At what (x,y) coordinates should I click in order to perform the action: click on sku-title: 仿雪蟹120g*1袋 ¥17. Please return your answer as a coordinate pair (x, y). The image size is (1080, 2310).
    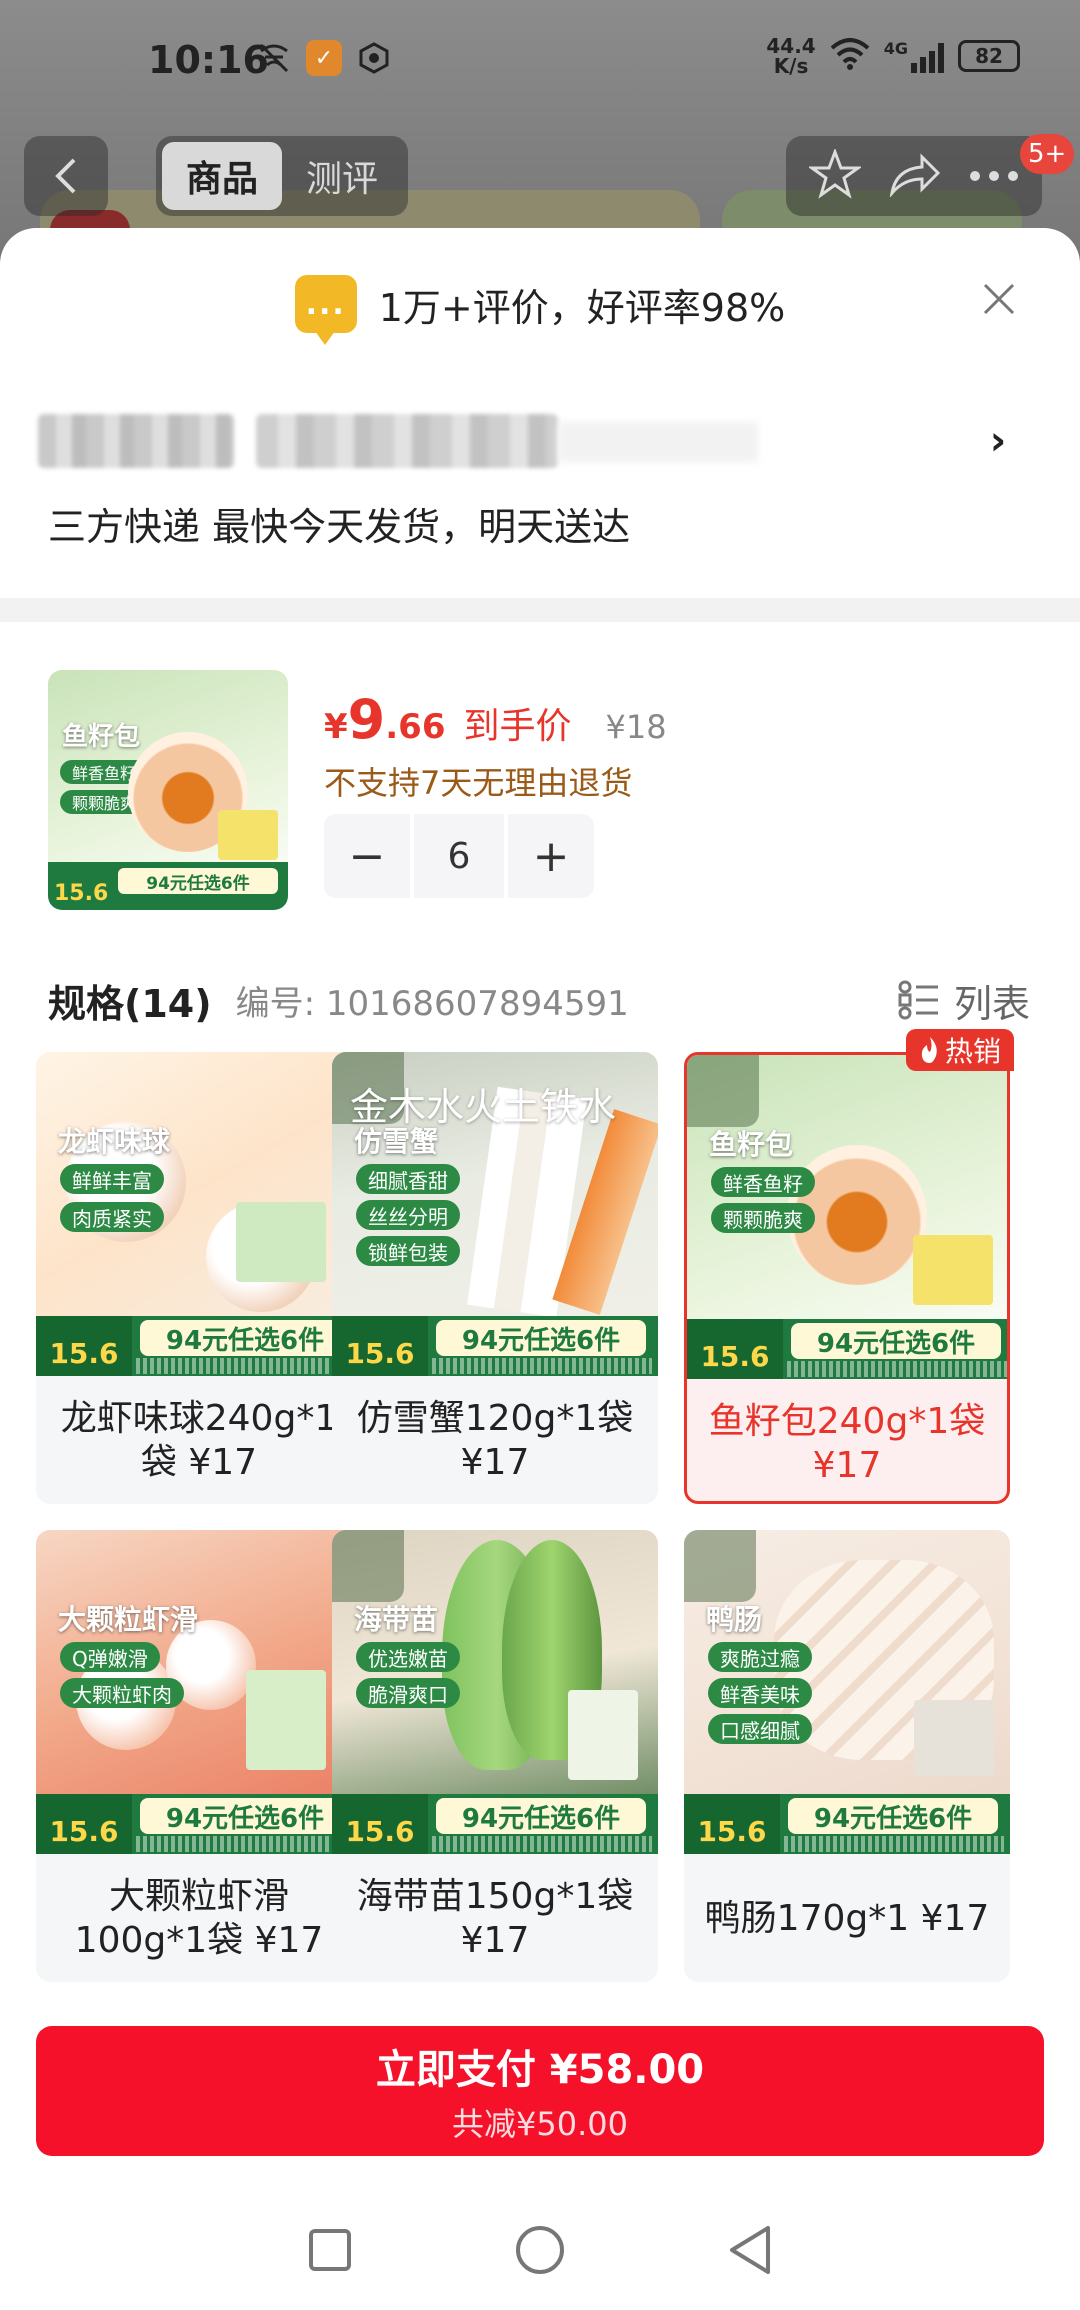
    Looking at the image, I should click on (495, 1440).